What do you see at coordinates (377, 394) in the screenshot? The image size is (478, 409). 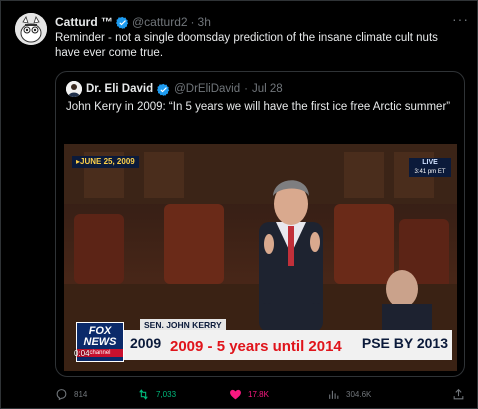 I see `views-button: 304.6K` at bounding box center [377, 394].